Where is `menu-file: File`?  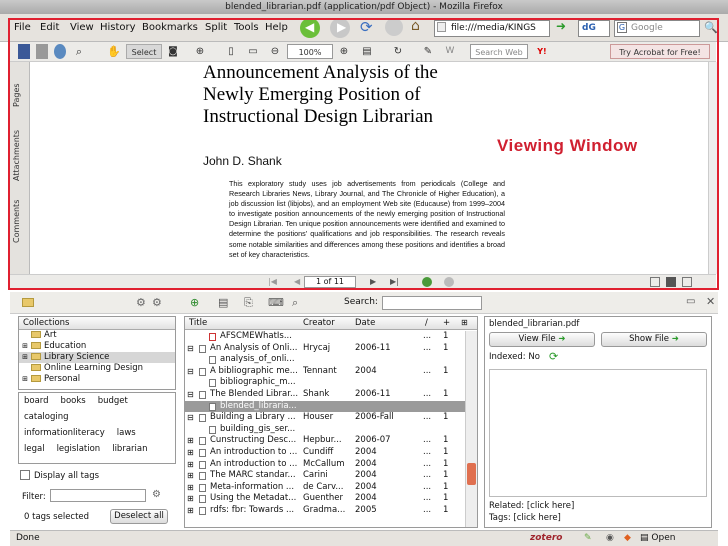 menu-file: File is located at coordinates (22, 27).